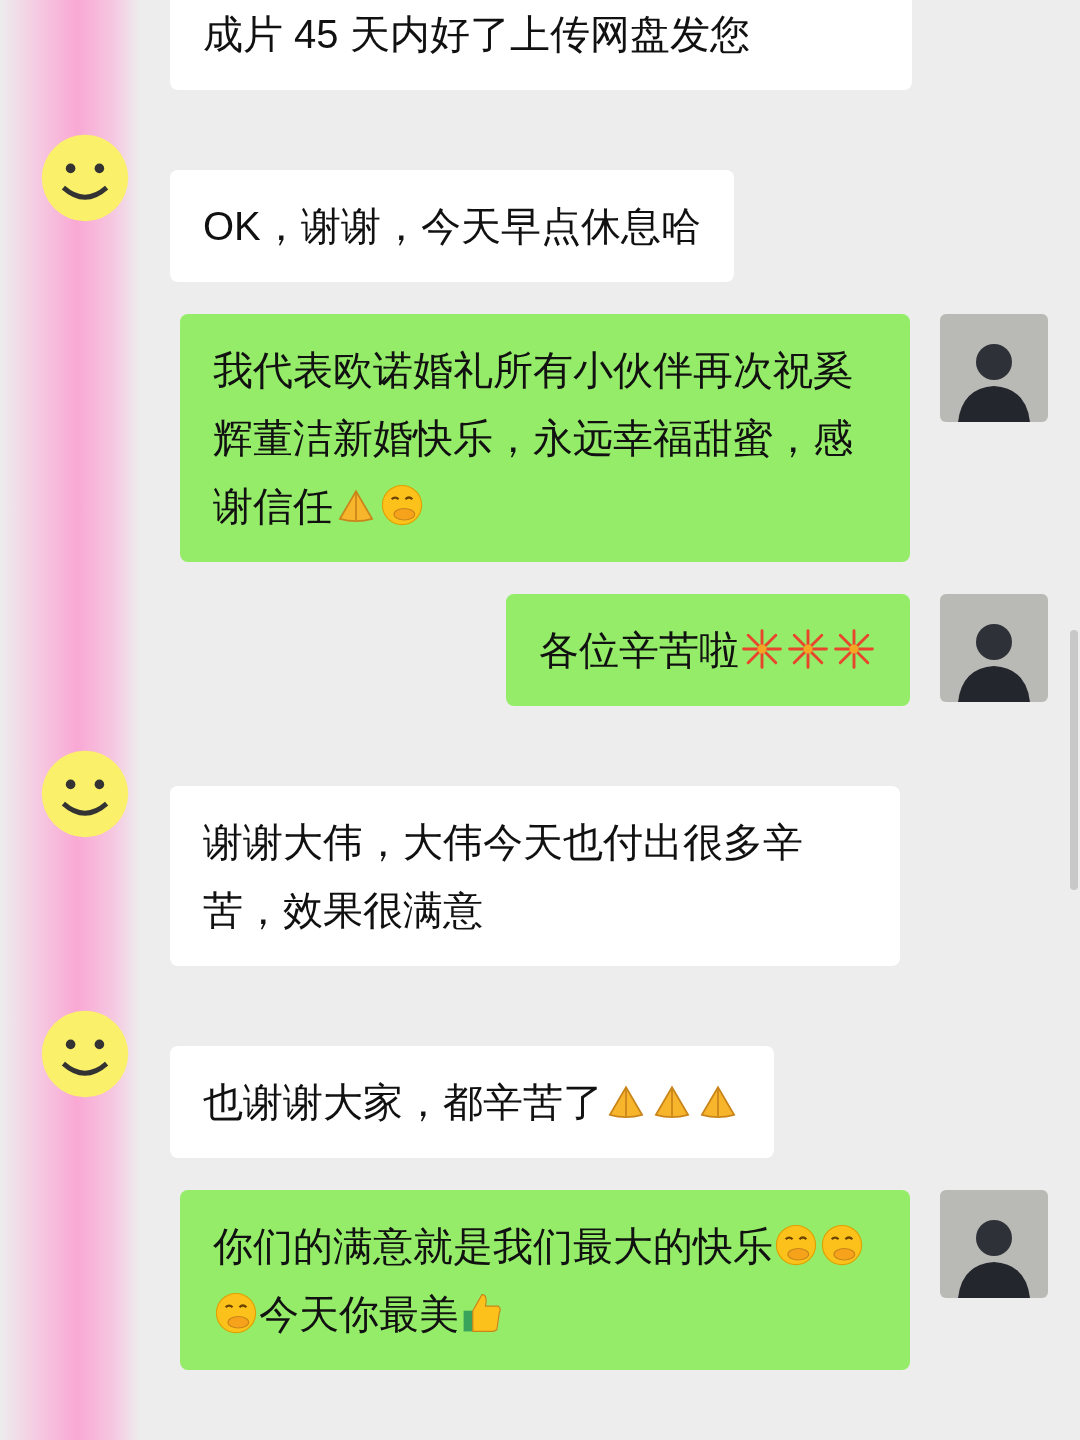 This screenshot has width=1080, height=1440. What do you see at coordinates (472, 1102) in the screenshot?
I see `received-message-bubble: 也谢谢大家，都辛苦了` at bounding box center [472, 1102].